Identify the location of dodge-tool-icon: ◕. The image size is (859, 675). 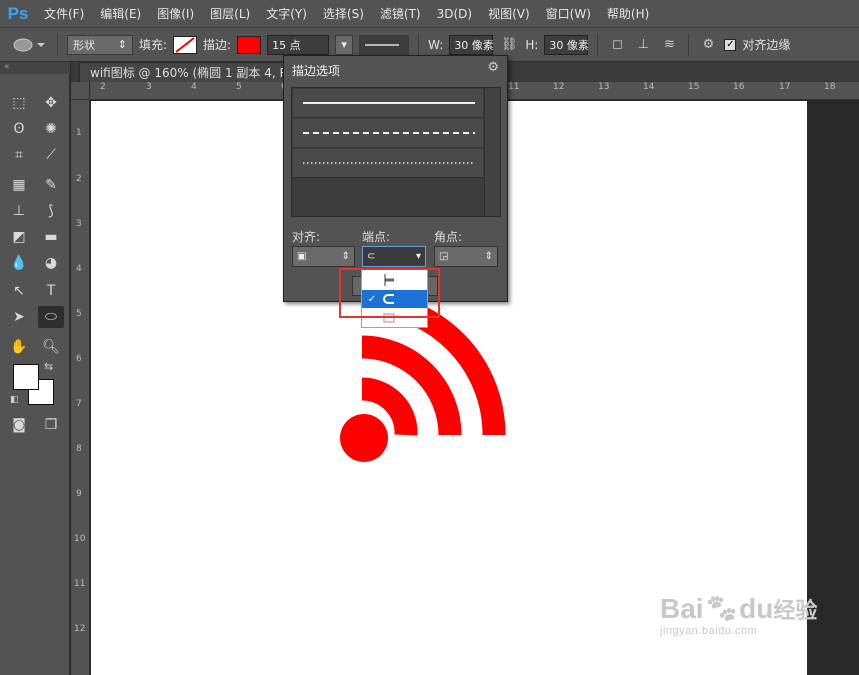
(51, 263).